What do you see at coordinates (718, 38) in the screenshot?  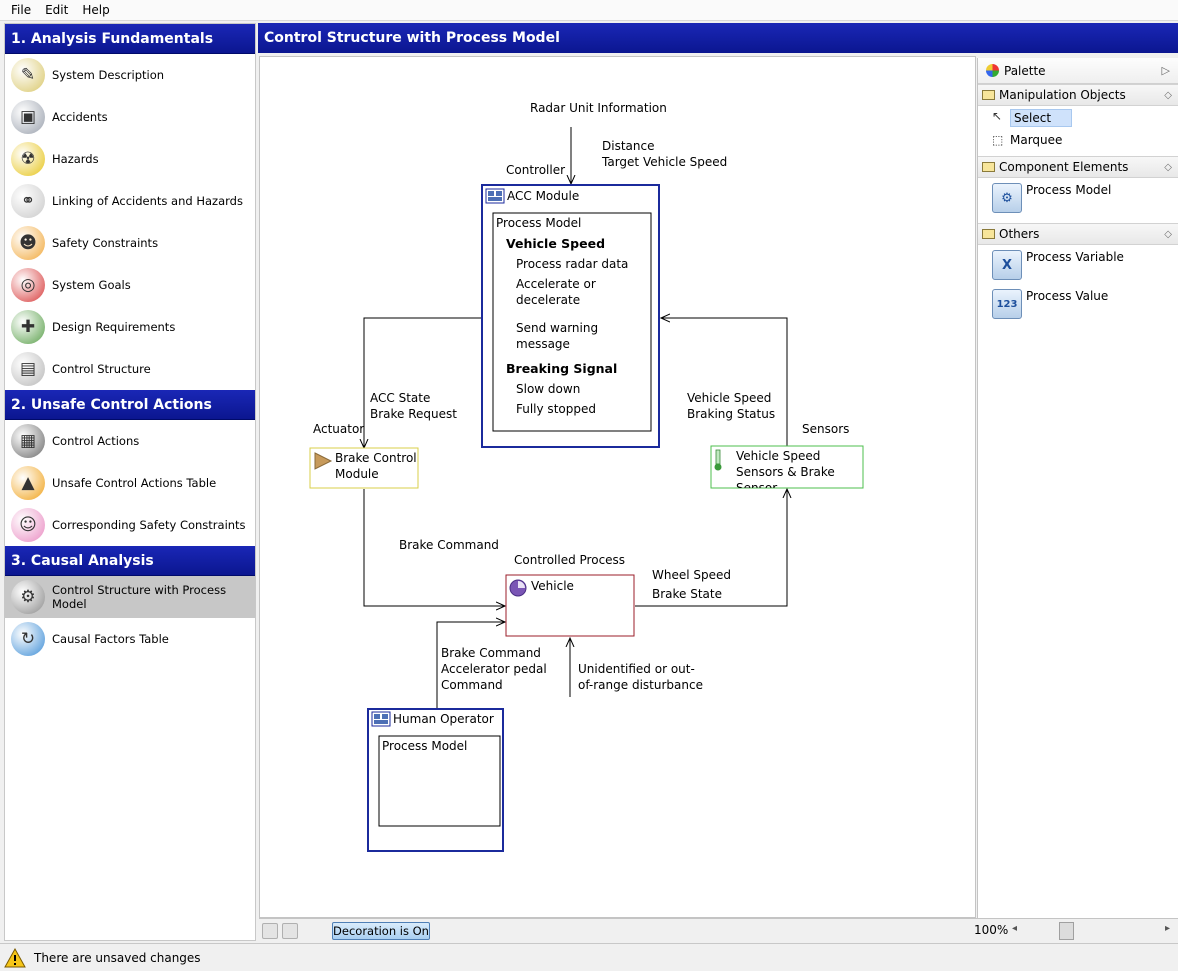 I see `editor-title-bar: Control Structure with Process Model` at bounding box center [718, 38].